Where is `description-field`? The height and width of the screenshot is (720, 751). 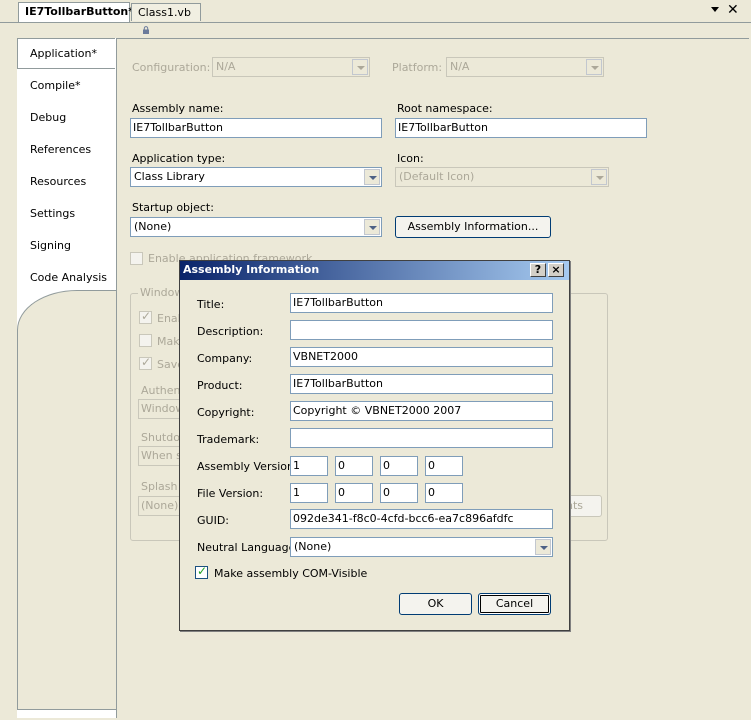
description-field is located at coordinates (421, 330).